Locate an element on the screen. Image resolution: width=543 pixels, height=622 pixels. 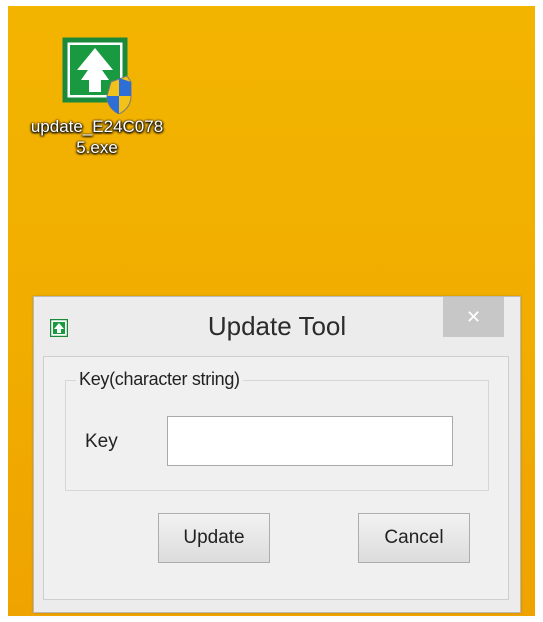
cancel-button: Cancel is located at coordinates (414, 538).